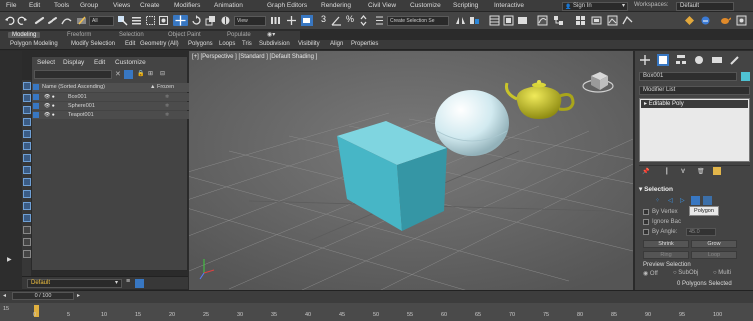 The height and width of the screenshot is (321, 753). Describe the element at coordinates (159, 44) in the screenshot. I see `ribbon-geometry-all: Geometry (All)` at that location.